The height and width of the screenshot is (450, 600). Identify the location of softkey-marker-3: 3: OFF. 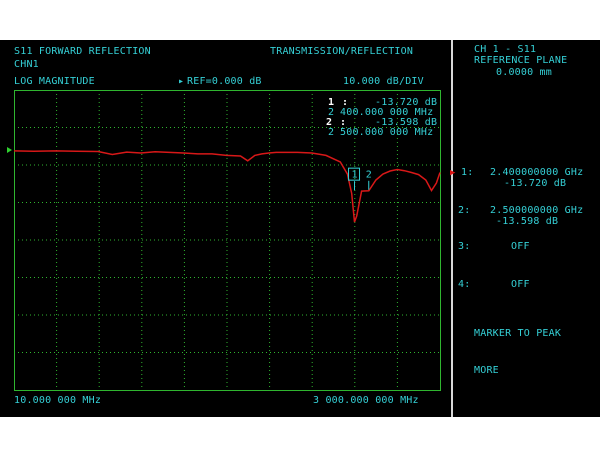
(527, 248).